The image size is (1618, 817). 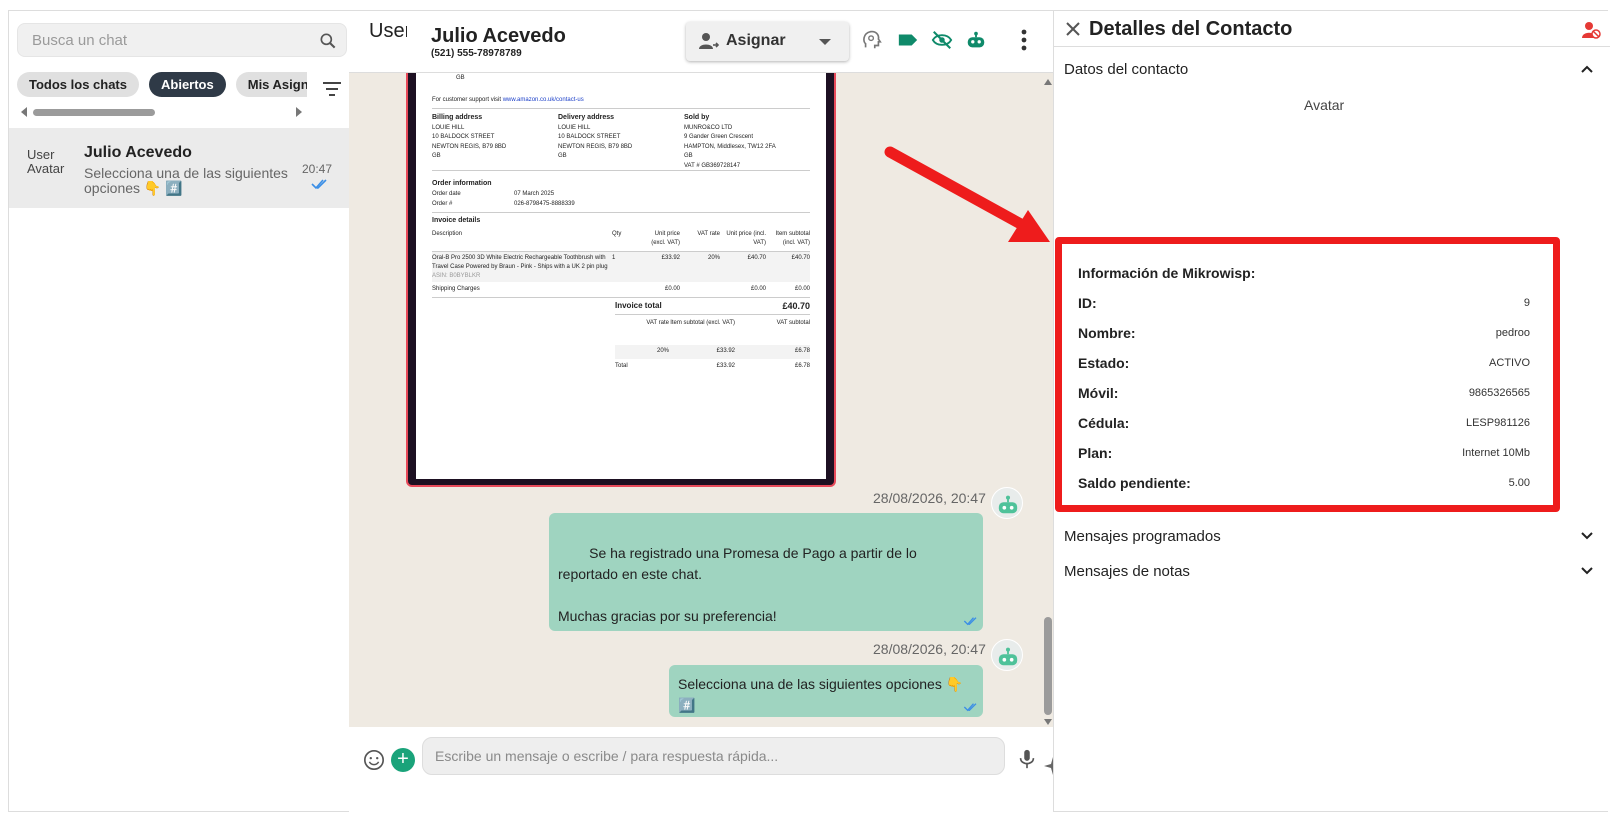 I want to click on billing-heading: Billing address, so click(x=457, y=117).